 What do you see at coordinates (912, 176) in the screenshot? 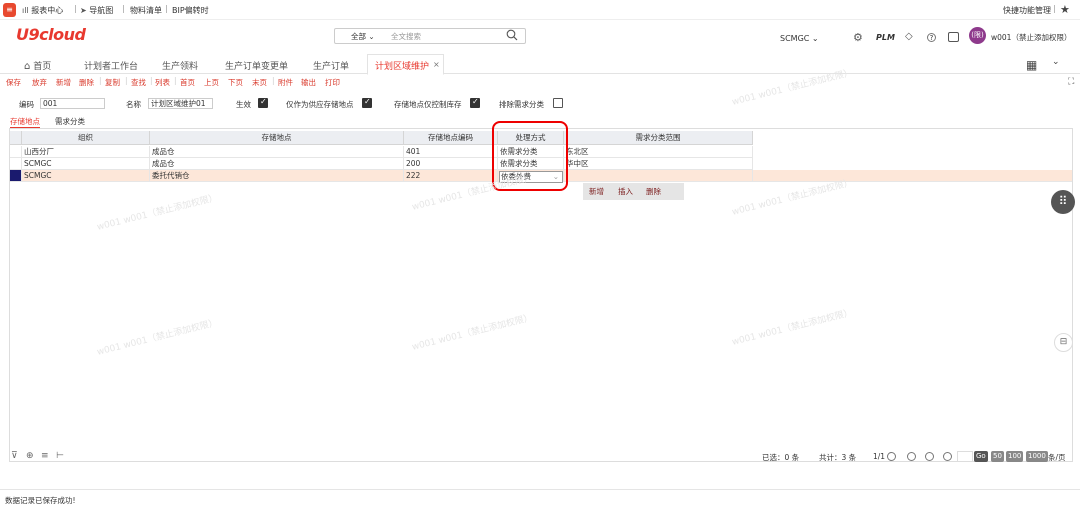
I see `row-fill` at bounding box center [912, 176].